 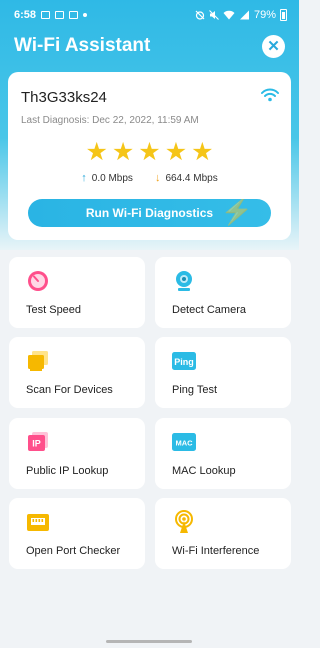 I want to click on notification-image-icon, so click(x=46, y=15).